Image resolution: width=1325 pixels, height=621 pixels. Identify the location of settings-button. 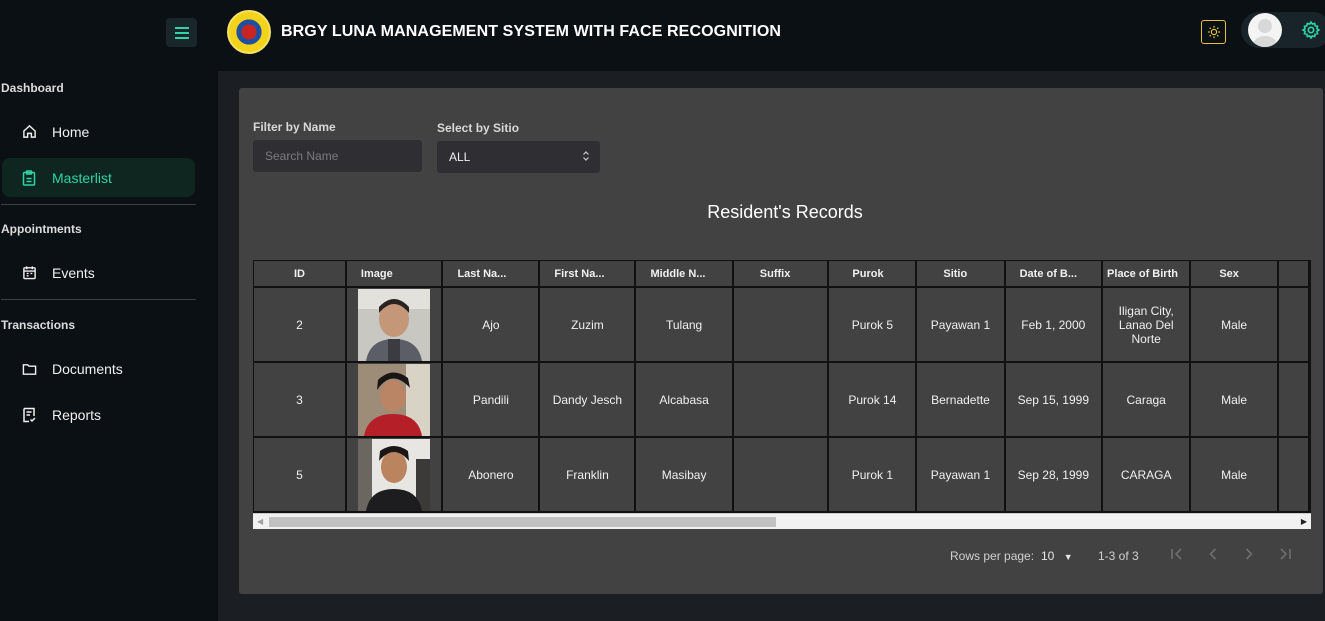
(1311, 32).